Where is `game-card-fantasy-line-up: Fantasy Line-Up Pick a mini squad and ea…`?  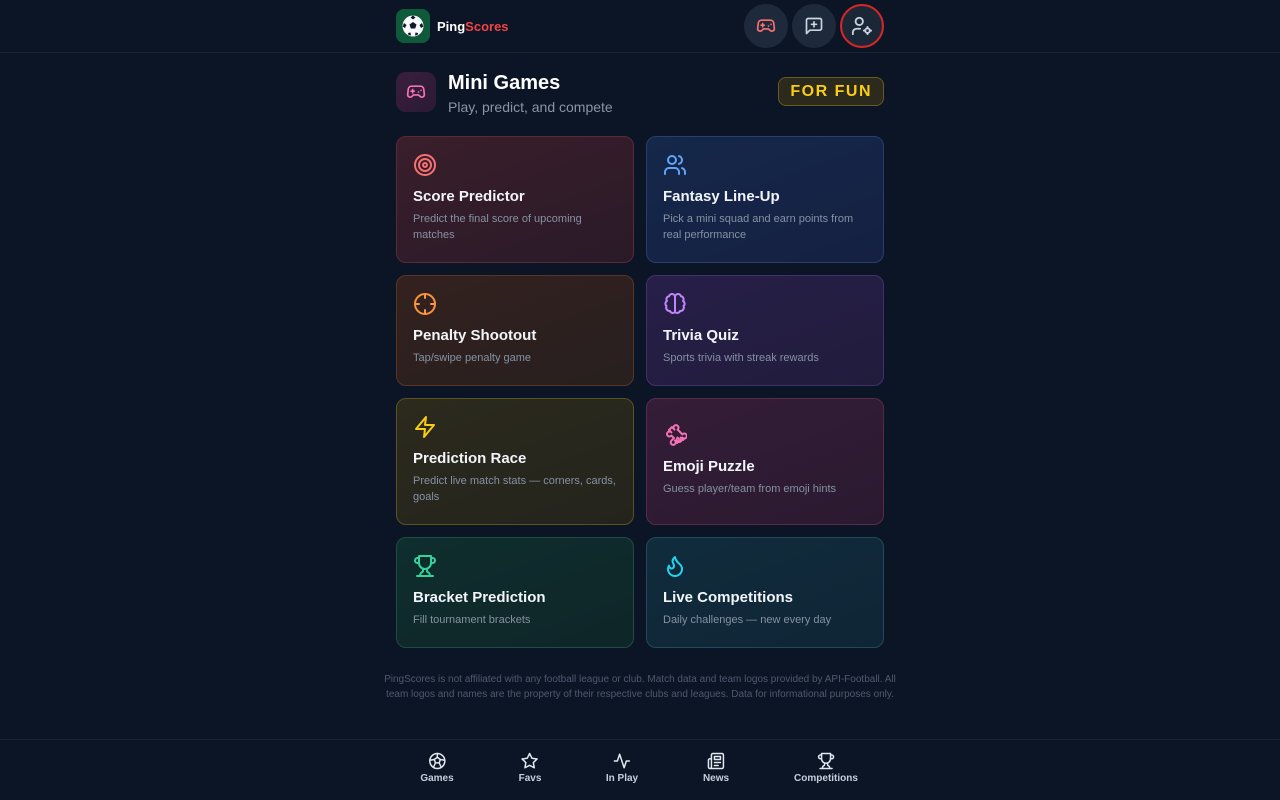 game-card-fantasy-line-up: Fantasy Line-Up Pick a mini squad and ea… is located at coordinates (765, 199).